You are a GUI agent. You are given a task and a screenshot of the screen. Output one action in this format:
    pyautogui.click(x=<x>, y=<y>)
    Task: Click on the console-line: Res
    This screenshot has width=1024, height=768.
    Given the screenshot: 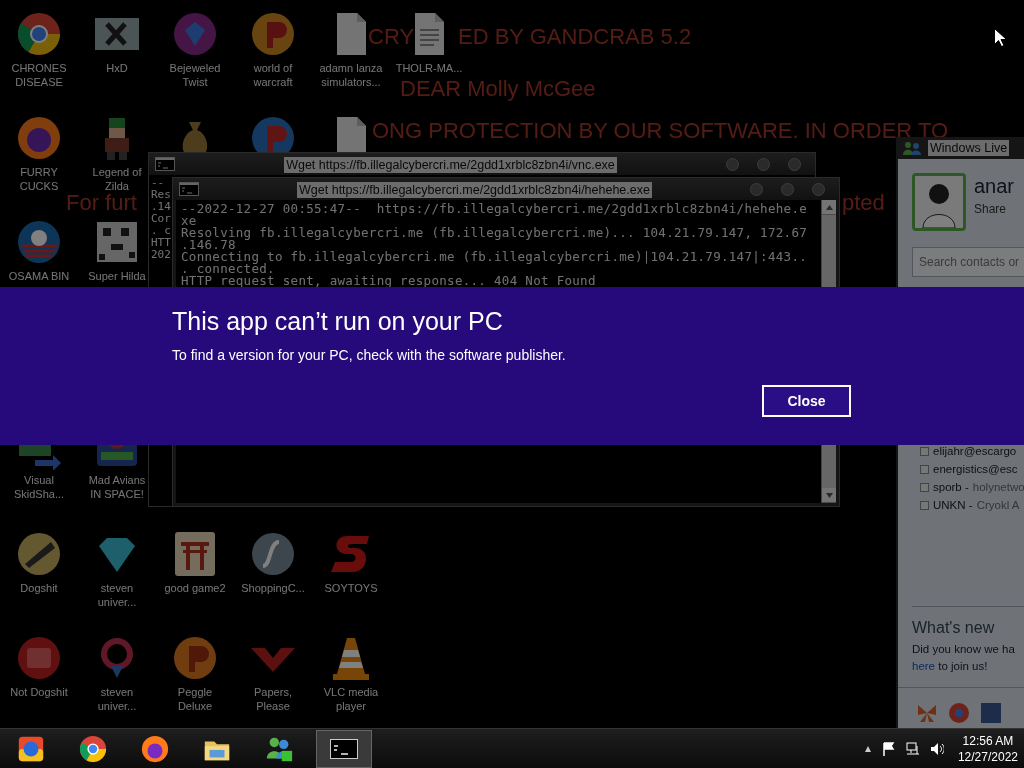 What is the action you would take?
    pyautogui.click(x=161, y=195)
    